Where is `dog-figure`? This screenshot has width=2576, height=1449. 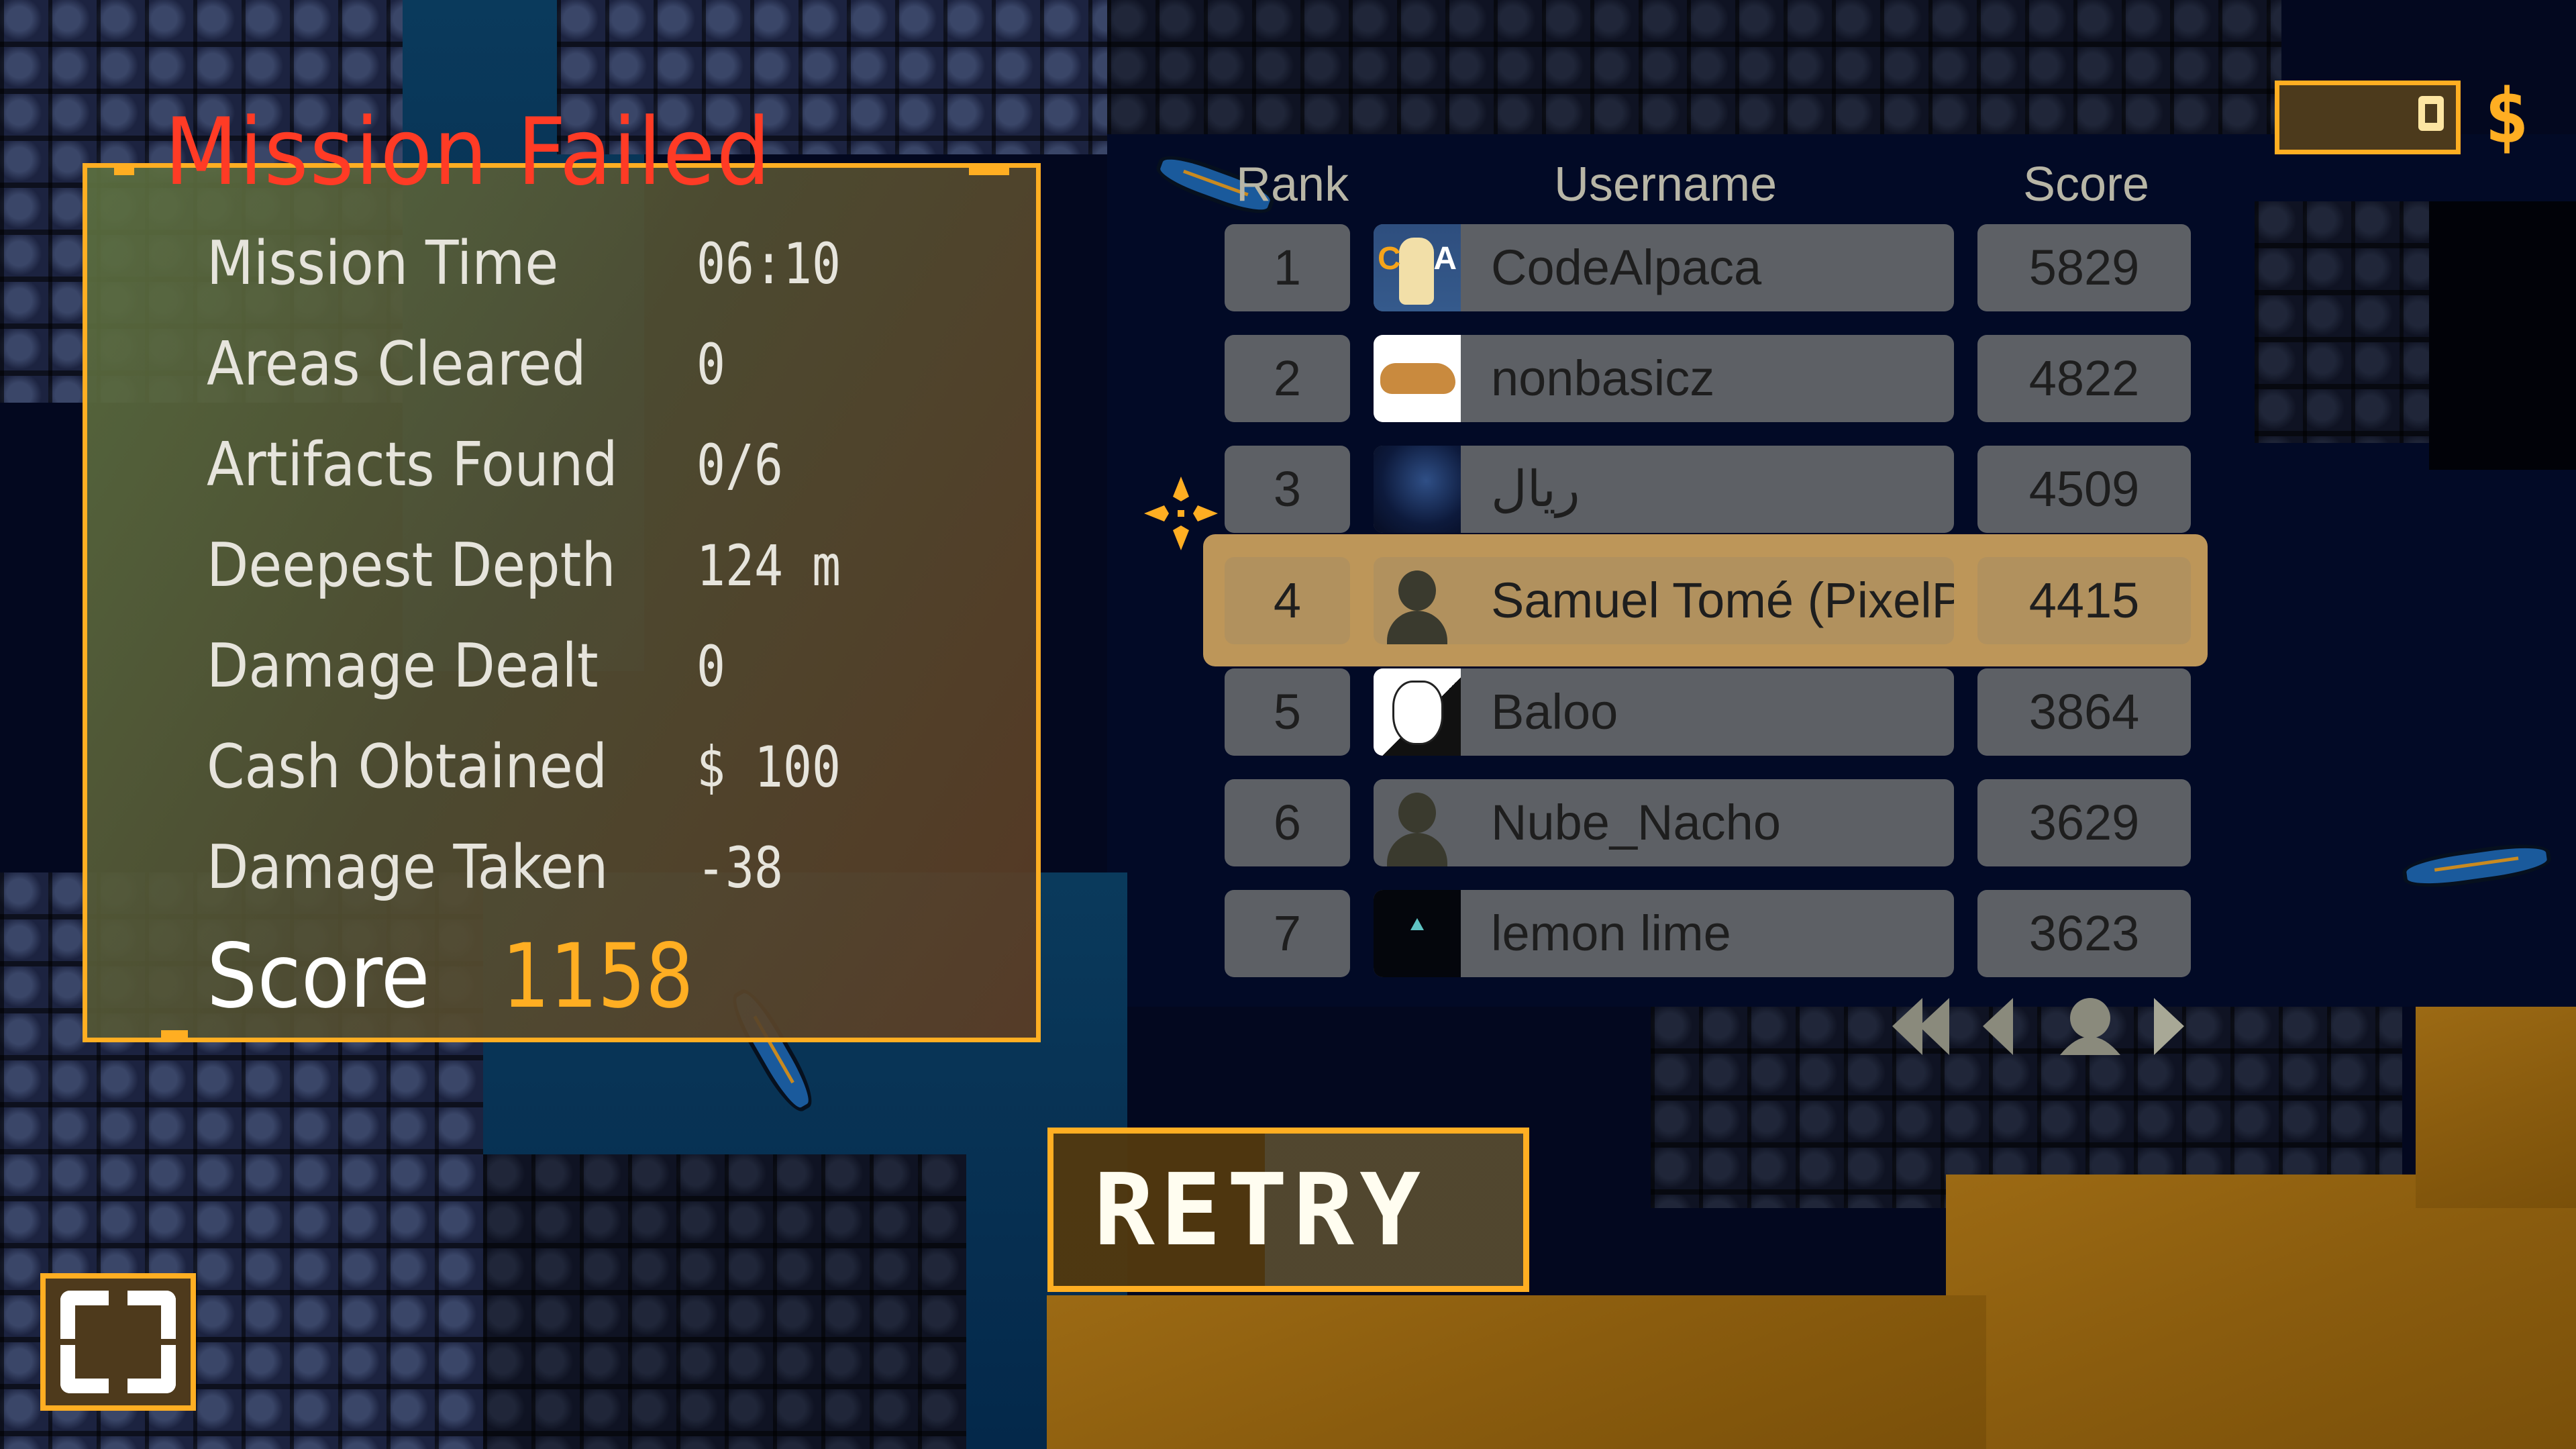
dog-figure is located at coordinates (1417, 378).